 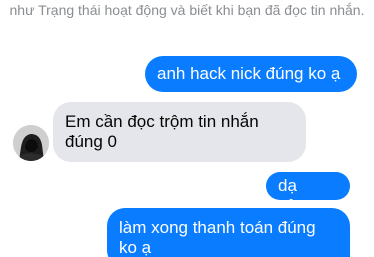 What do you see at coordinates (31, 143) in the screenshot?
I see `contact-avatar-icon` at bounding box center [31, 143].